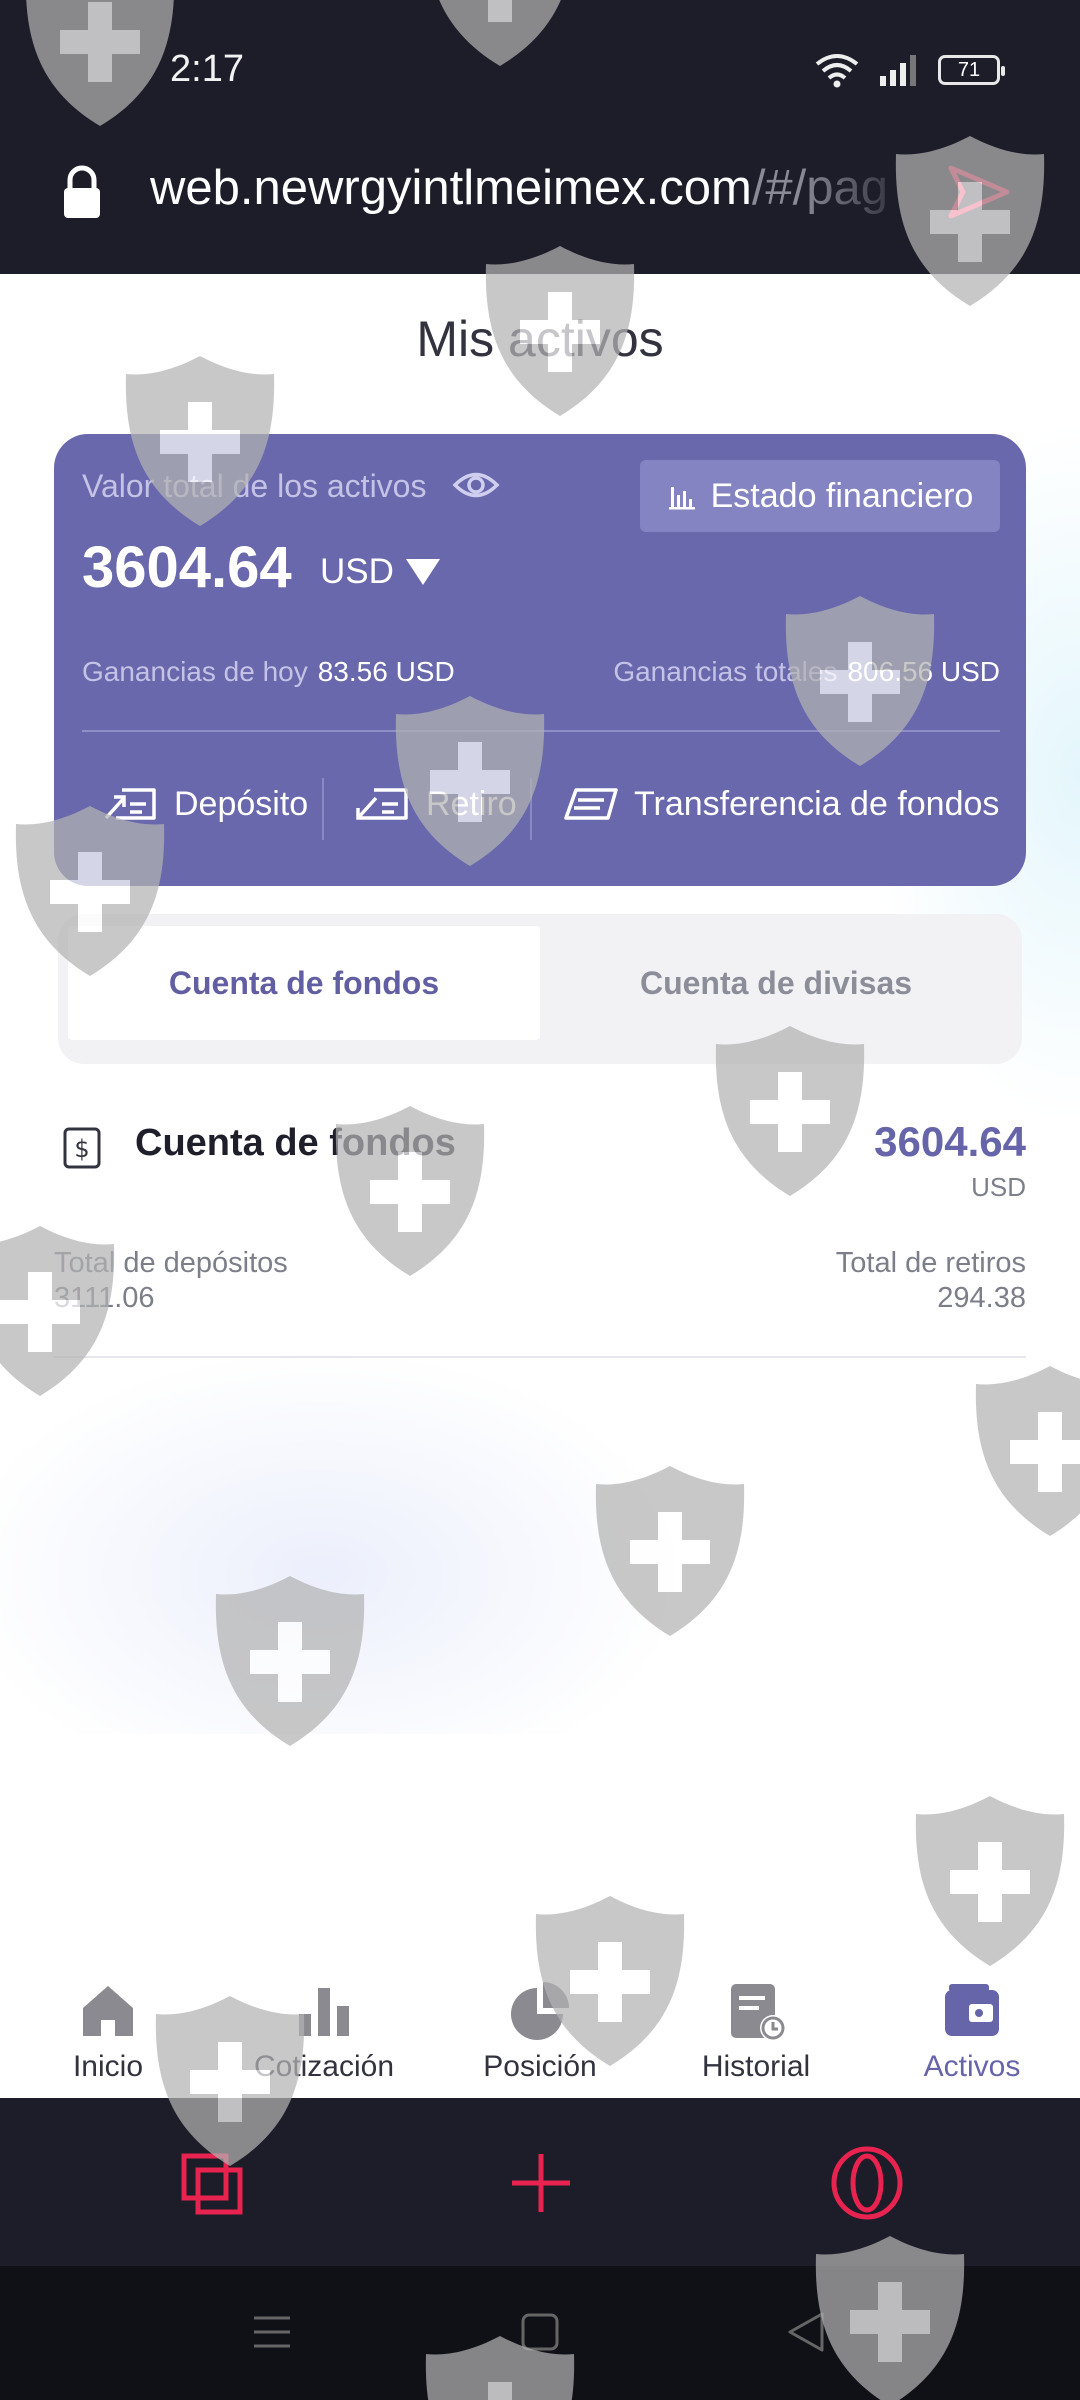 Image resolution: width=1080 pixels, height=2400 pixels. I want to click on account-title: Cuenta de fondos, so click(295, 1143).